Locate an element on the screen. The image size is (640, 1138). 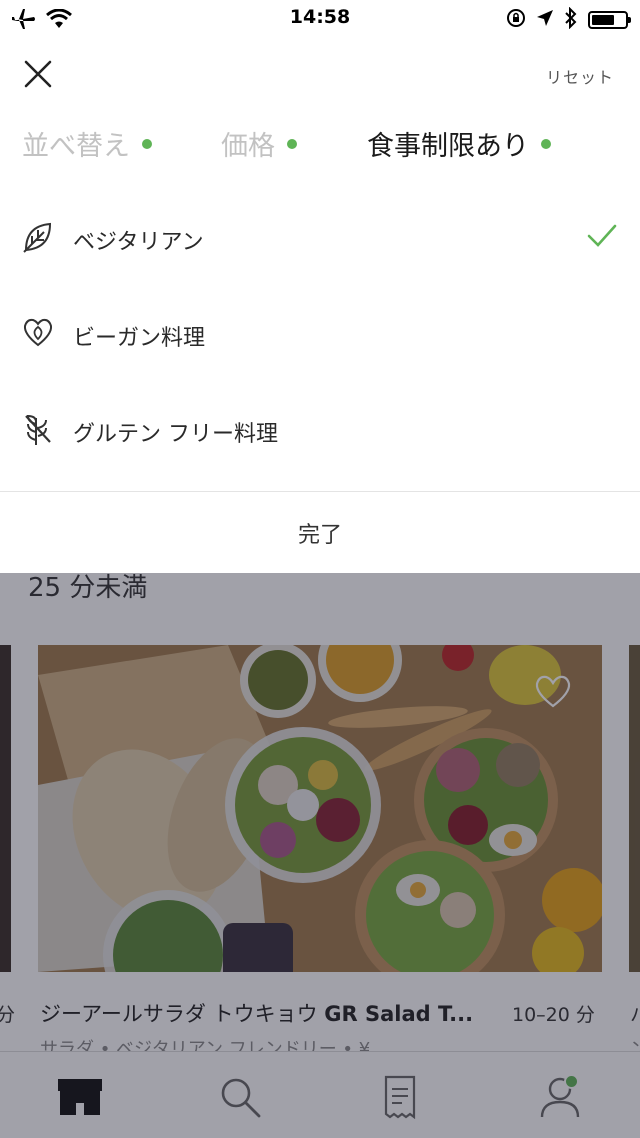
option-vegetarian-label: ベジタリアン is located at coordinates (138, 242).